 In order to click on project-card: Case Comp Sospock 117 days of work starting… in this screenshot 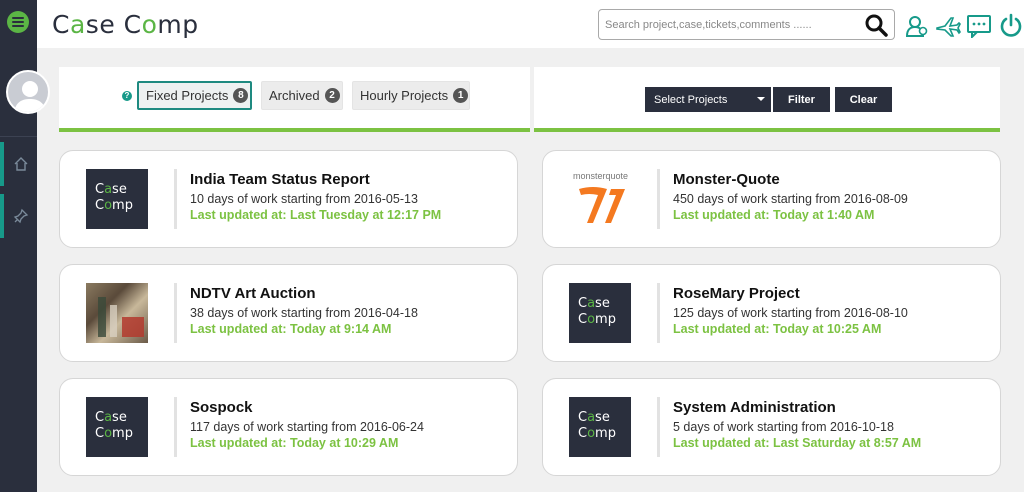, I will do `click(288, 427)`.